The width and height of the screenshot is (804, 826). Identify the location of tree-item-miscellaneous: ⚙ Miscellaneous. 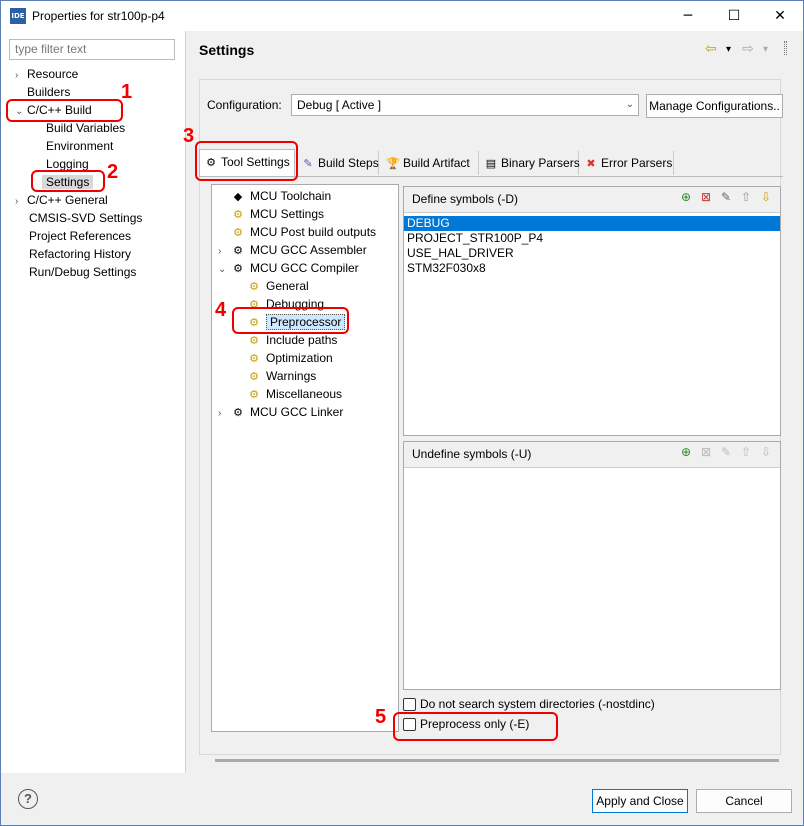
(294, 394).